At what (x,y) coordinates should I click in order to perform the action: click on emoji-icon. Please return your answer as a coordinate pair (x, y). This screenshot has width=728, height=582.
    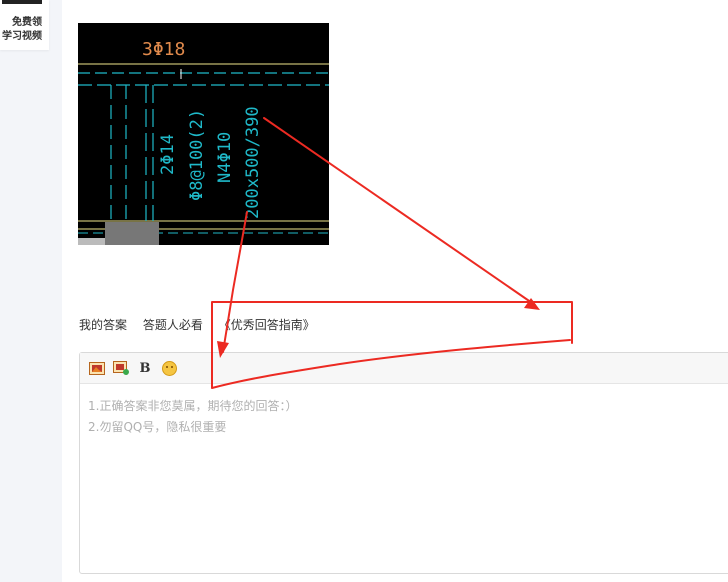
    Looking at the image, I should click on (169, 368).